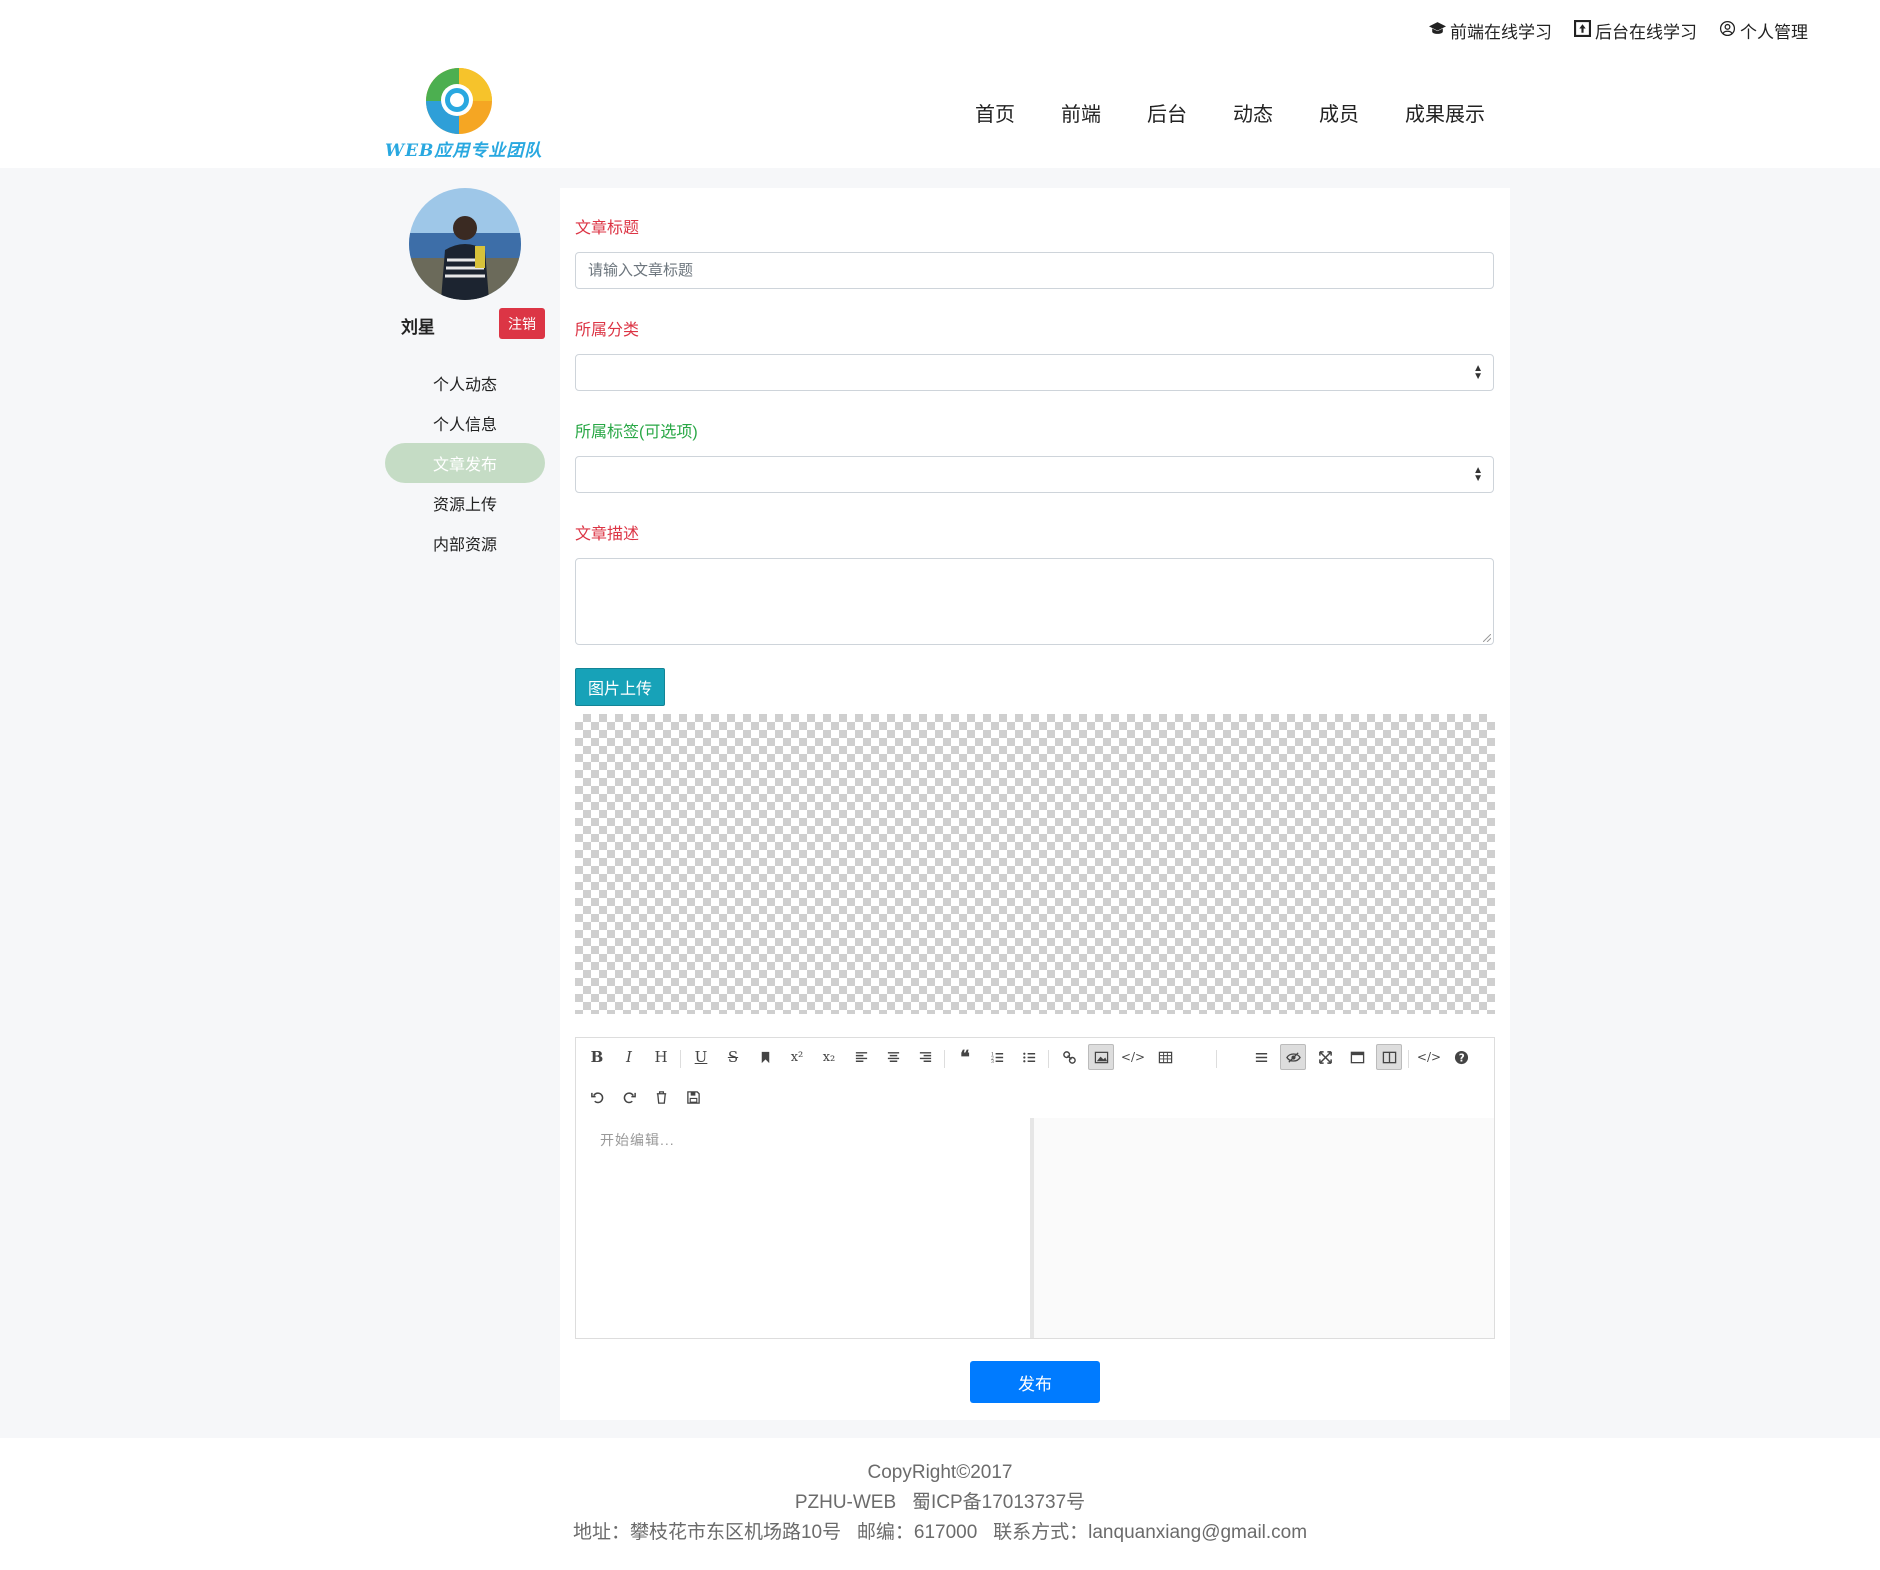 The width and height of the screenshot is (1880, 1570). What do you see at coordinates (1034, 372) in the screenshot?
I see `category-select: ▲ ▼` at bounding box center [1034, 372].